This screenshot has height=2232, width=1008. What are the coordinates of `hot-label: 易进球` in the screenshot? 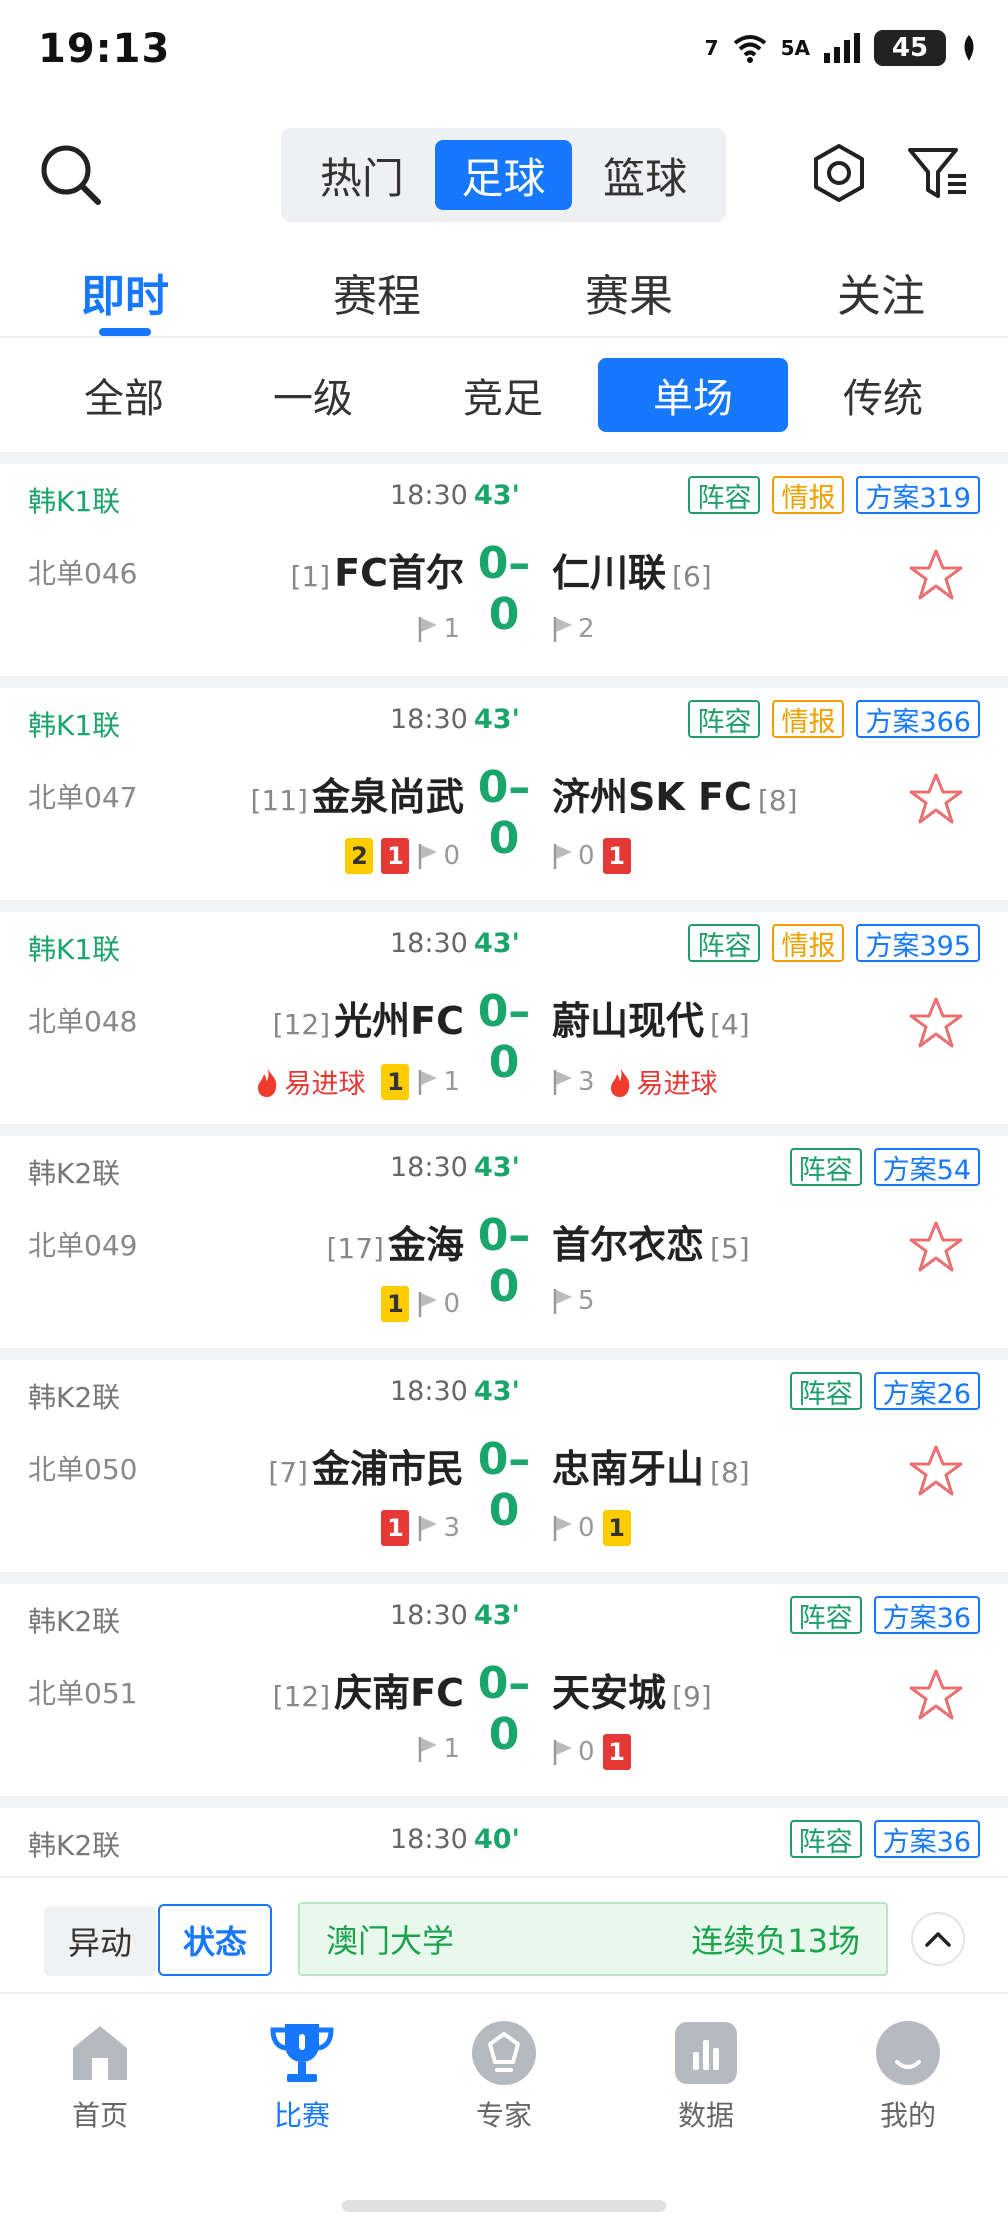 It's located at (677, 1084).